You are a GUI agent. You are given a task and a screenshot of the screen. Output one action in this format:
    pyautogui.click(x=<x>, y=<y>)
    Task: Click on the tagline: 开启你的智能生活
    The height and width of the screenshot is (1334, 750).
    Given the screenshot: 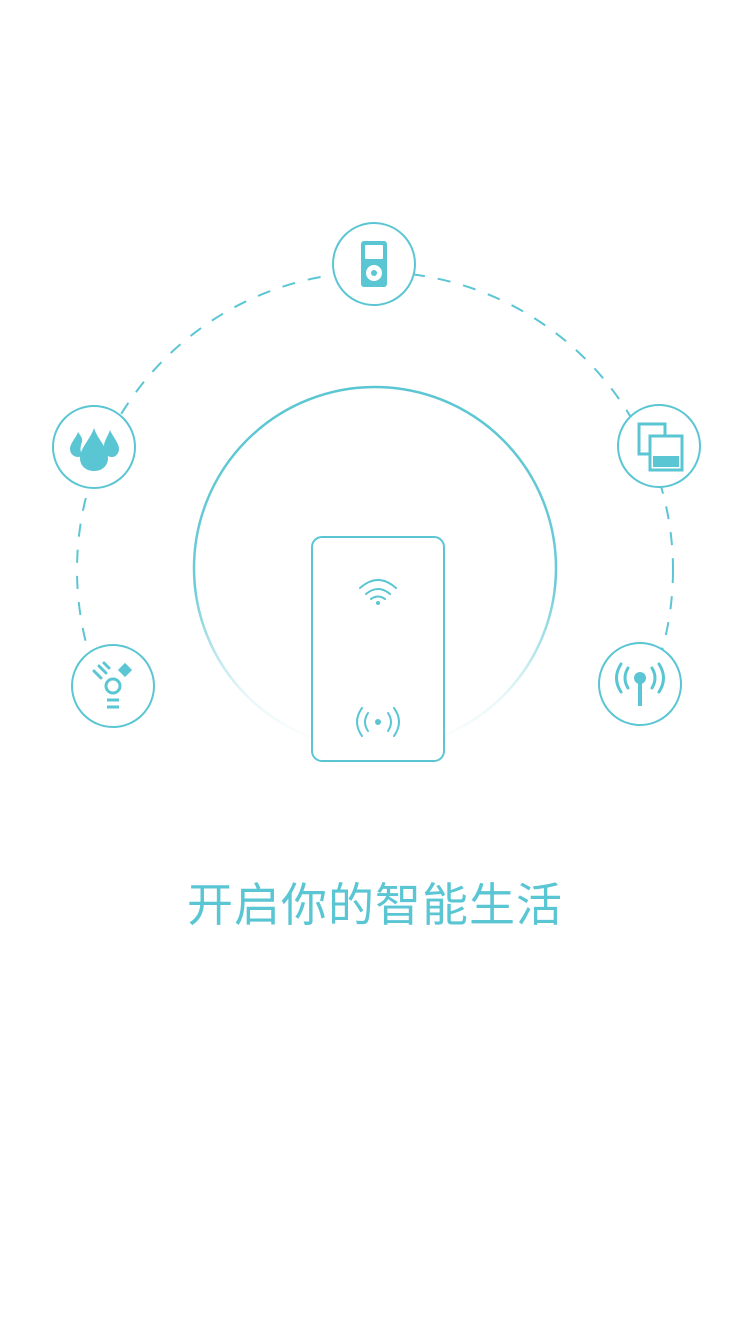 What is the action you would take?
    pyautogui.click(x=375, y=905)
    